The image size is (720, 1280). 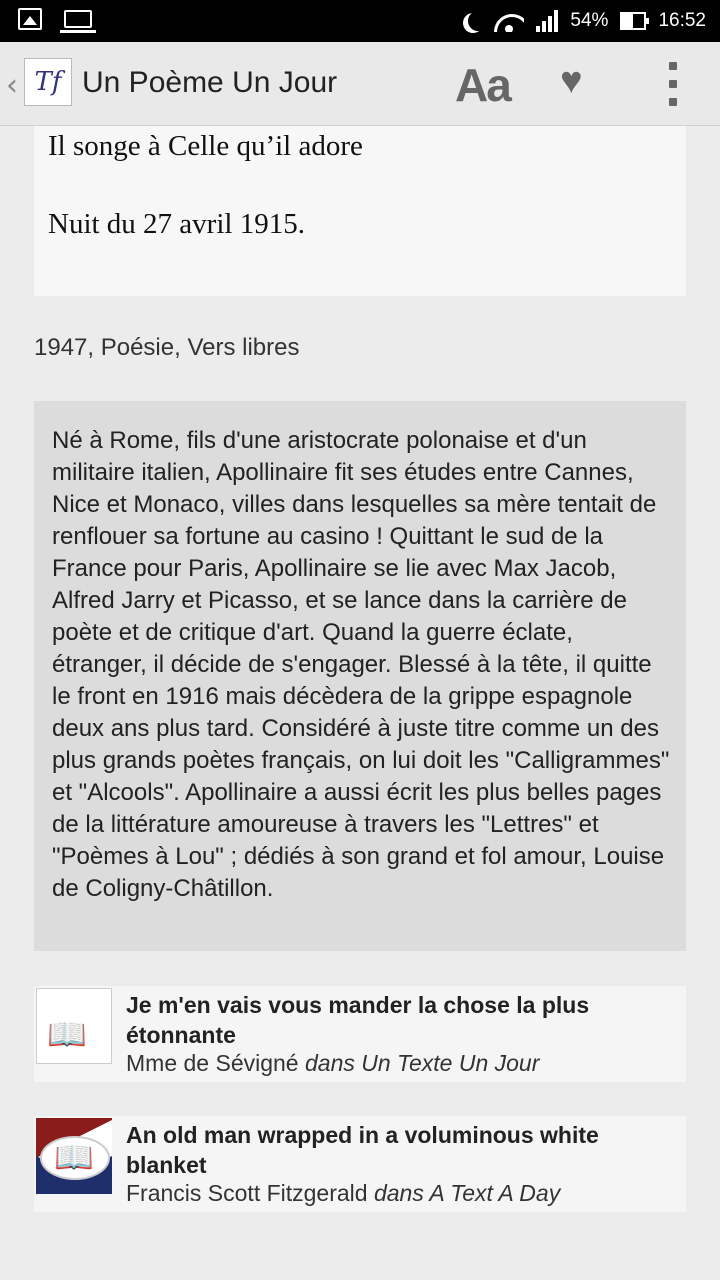 What do you see at coordinates (422, 1063) in the screenshot?
I see `related-source: dans Un Texte Un Jour` at bounding box center [422, 1063].